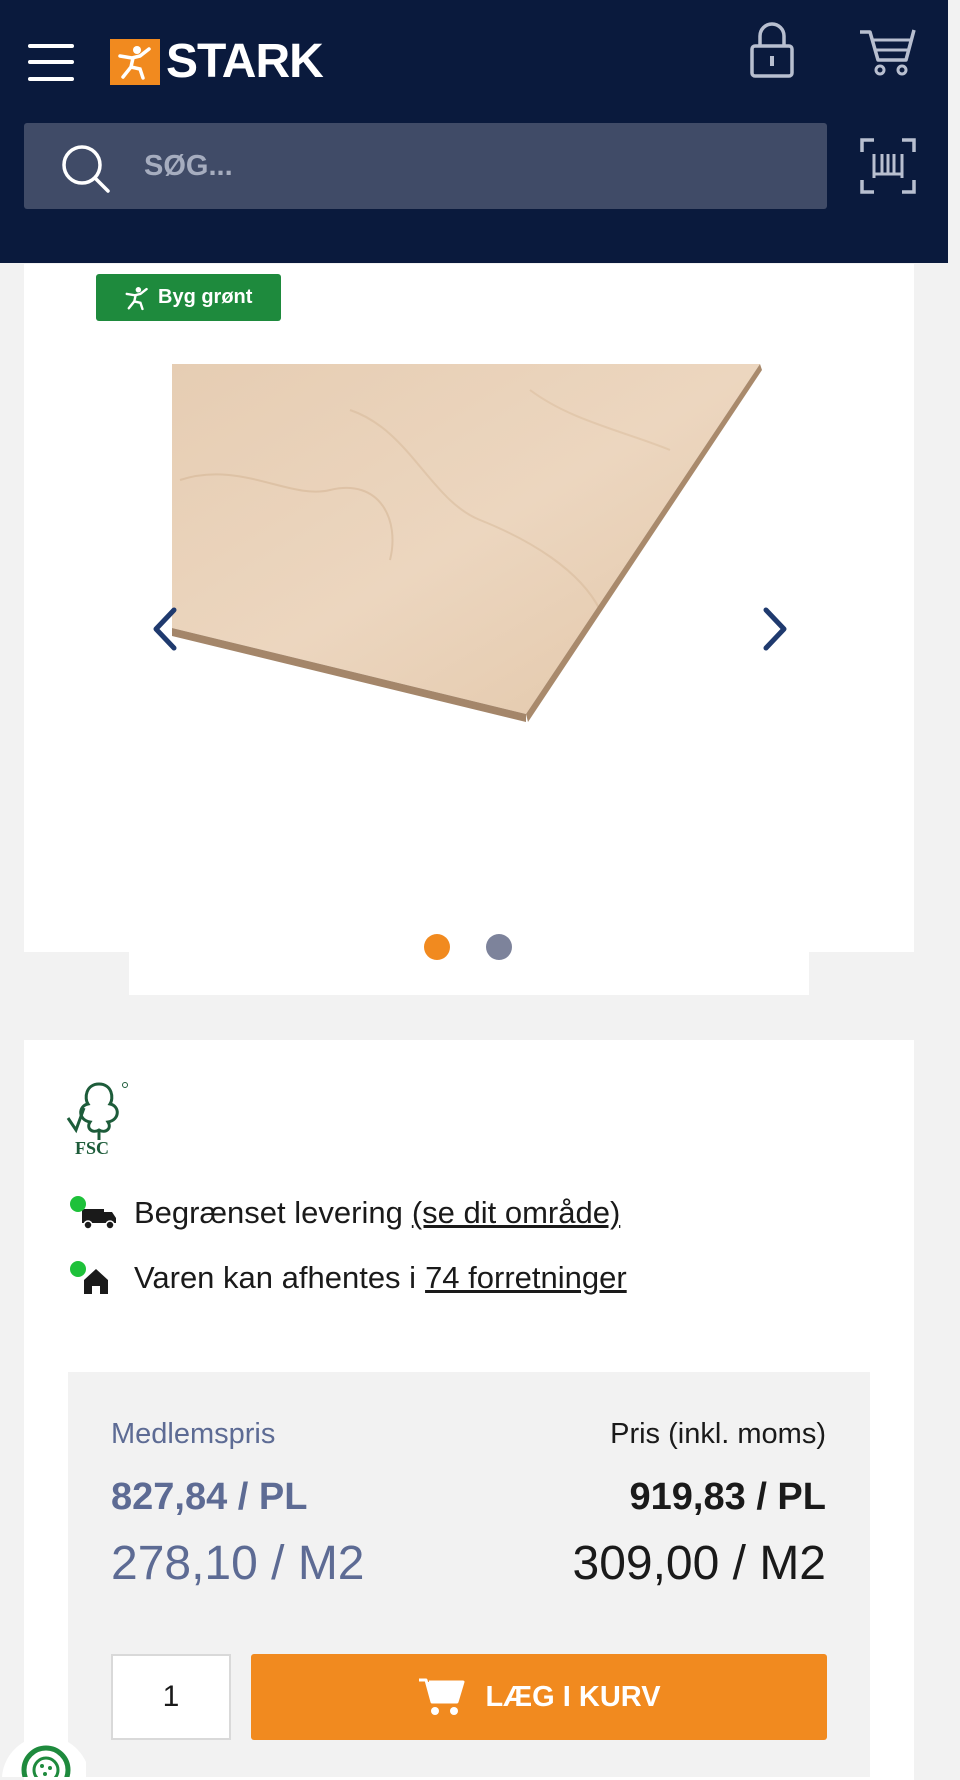 The width and height of the screenshot is (960, 1780). What do you see at coordinates (209, 1497) in the screenshot?
I see `member-price-per-plate: 827,84 / PL` at bounding box center [209, 1497].